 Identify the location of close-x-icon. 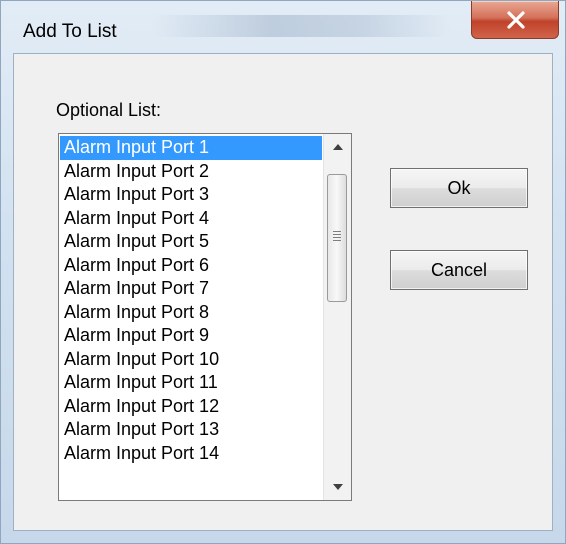
(516, 20).